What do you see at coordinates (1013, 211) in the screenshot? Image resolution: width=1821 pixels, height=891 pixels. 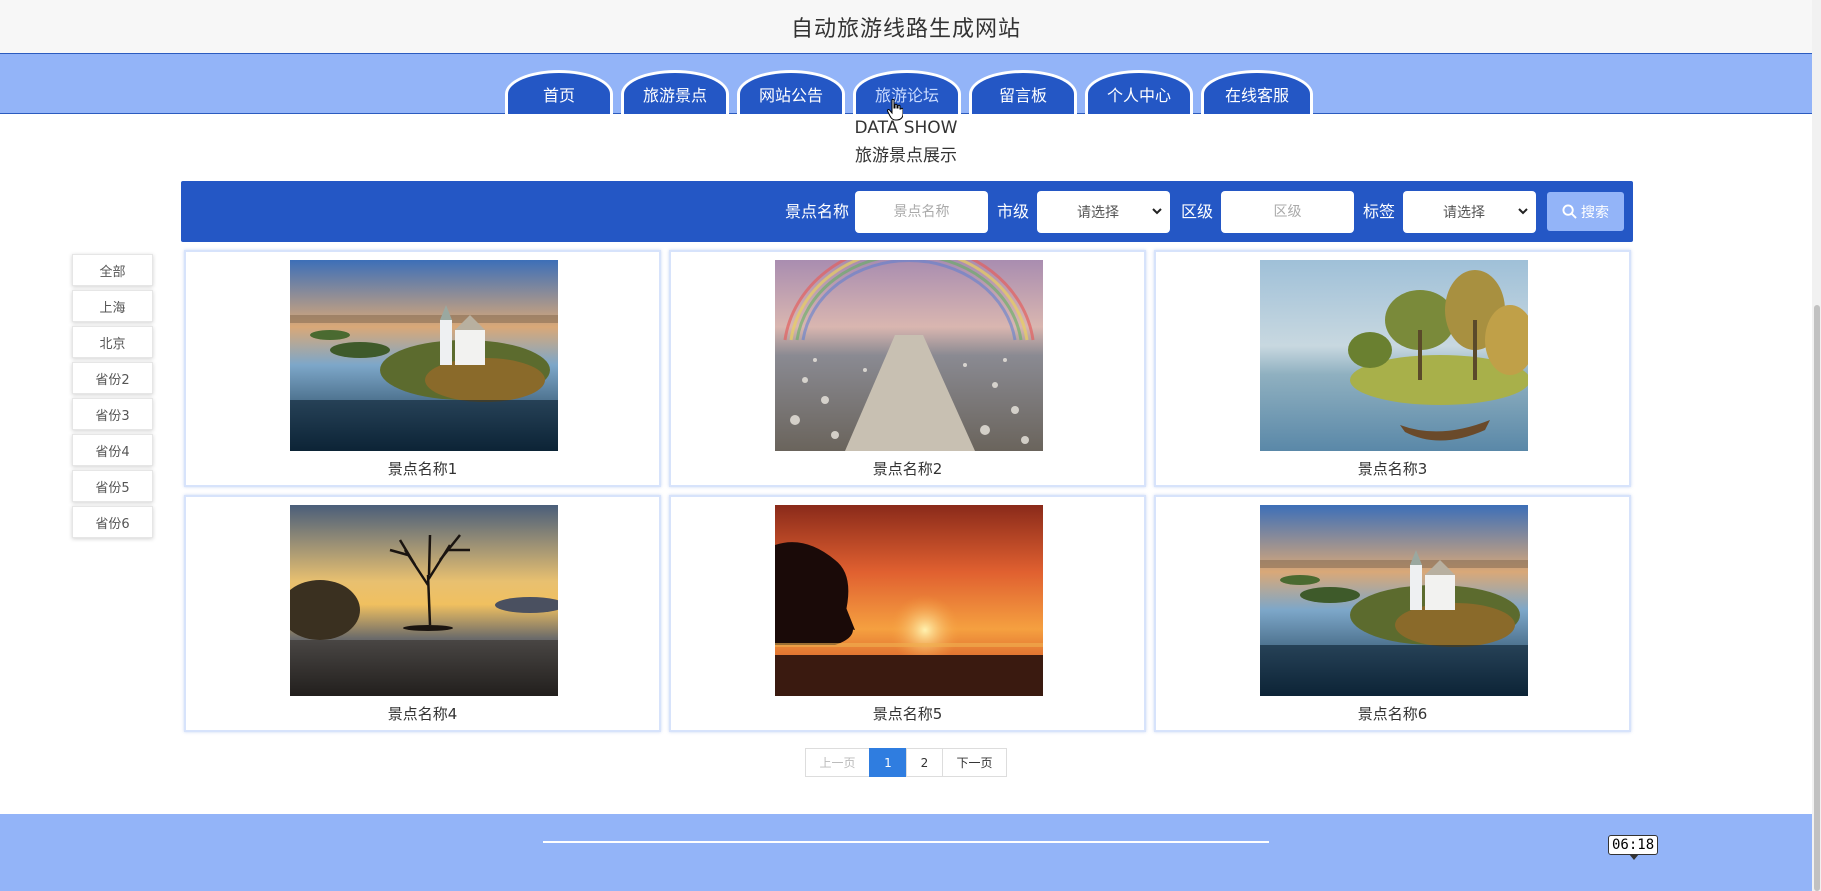 I see `city-label: 市级` at bounding box center [1013, 211].